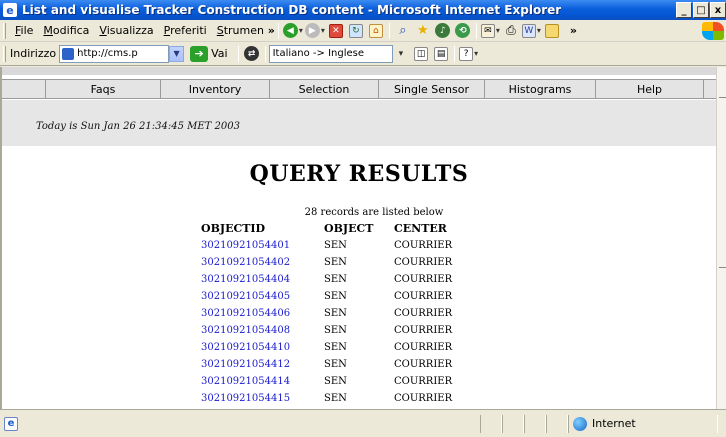 The width and height of the screenshot is (726, 437). I want to click on date-line: Today is Sun Jan 26 21:34:45 MET 2003, so click(138, 126).